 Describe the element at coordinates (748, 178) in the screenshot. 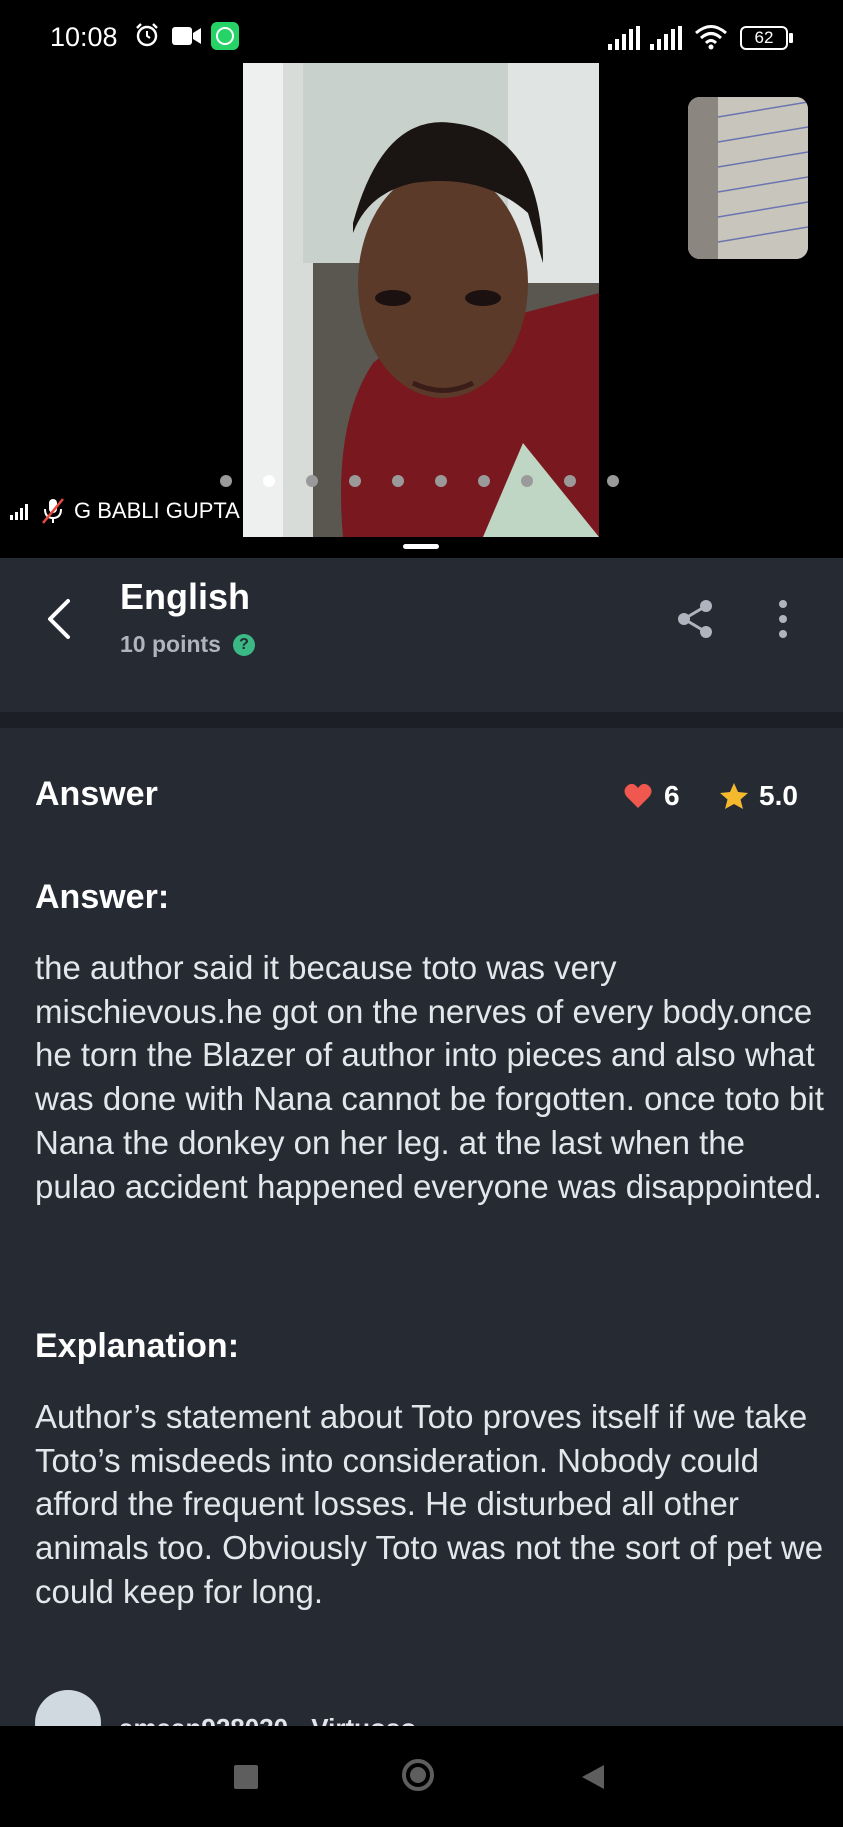

I see `self-video-preview` at that location.